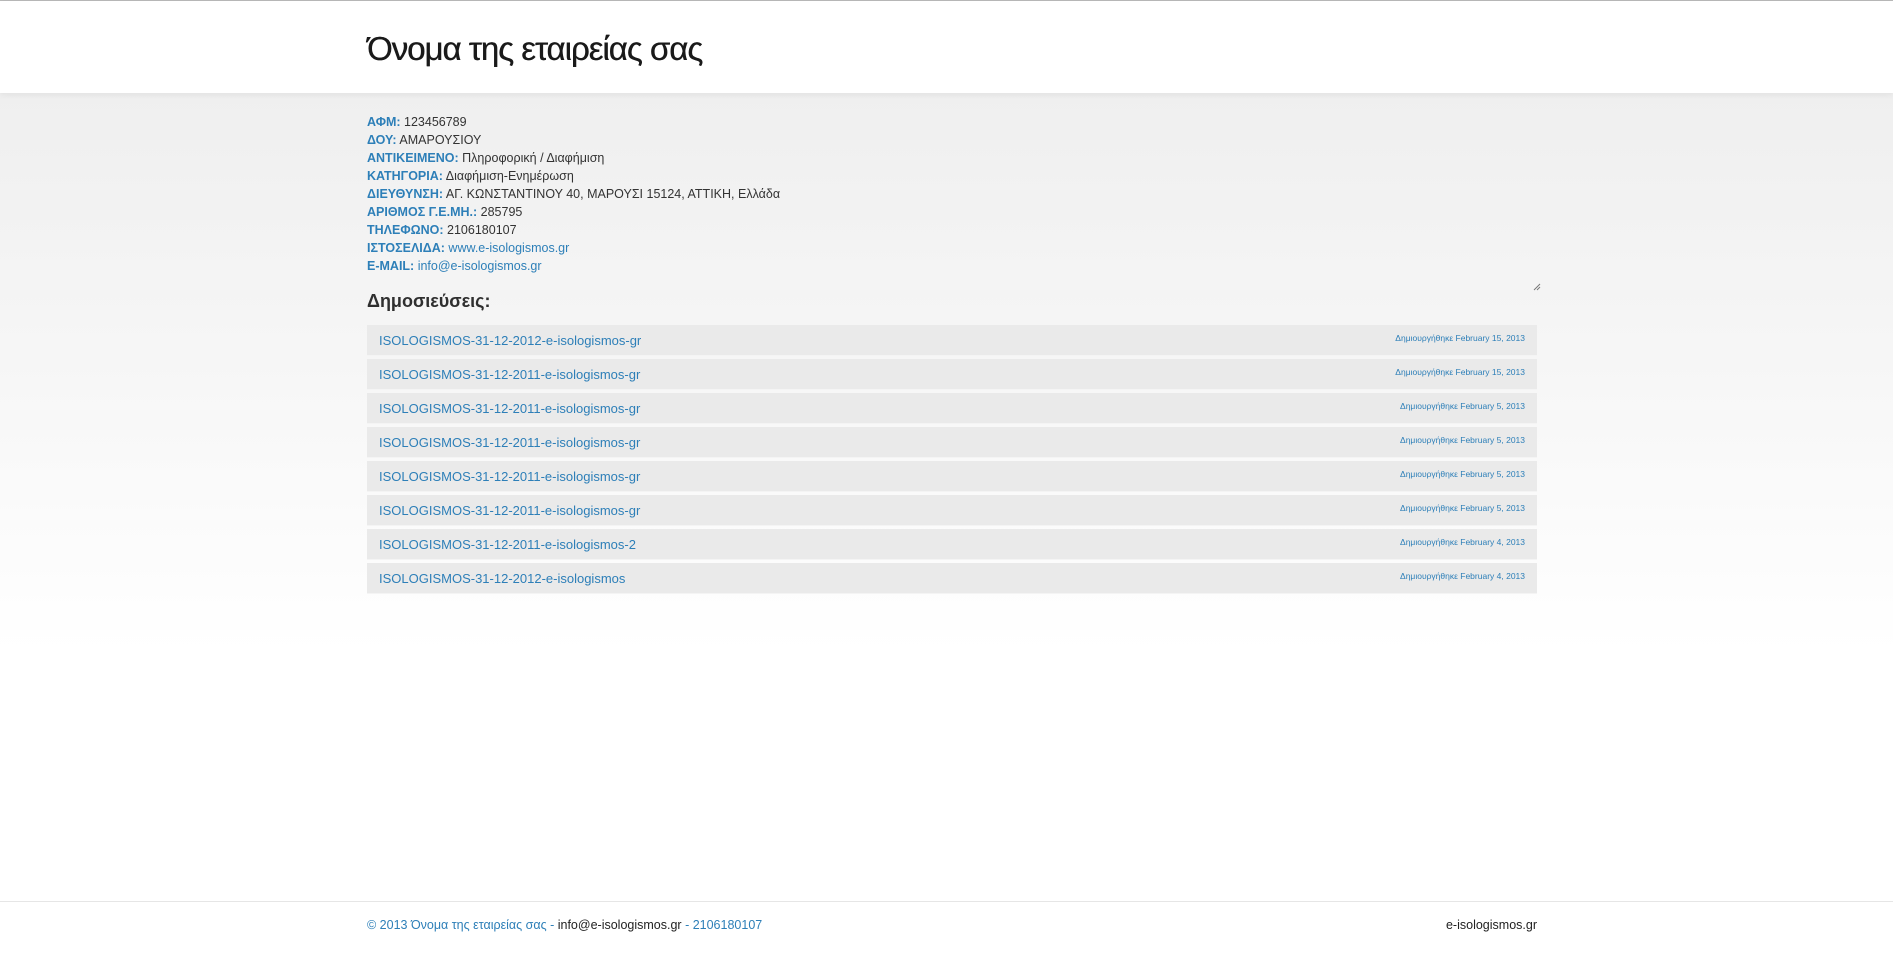  What do you see at coordinates (501, 212) in the screenshot?
I see `info-value: 285795` at bounding box center [501, 212].